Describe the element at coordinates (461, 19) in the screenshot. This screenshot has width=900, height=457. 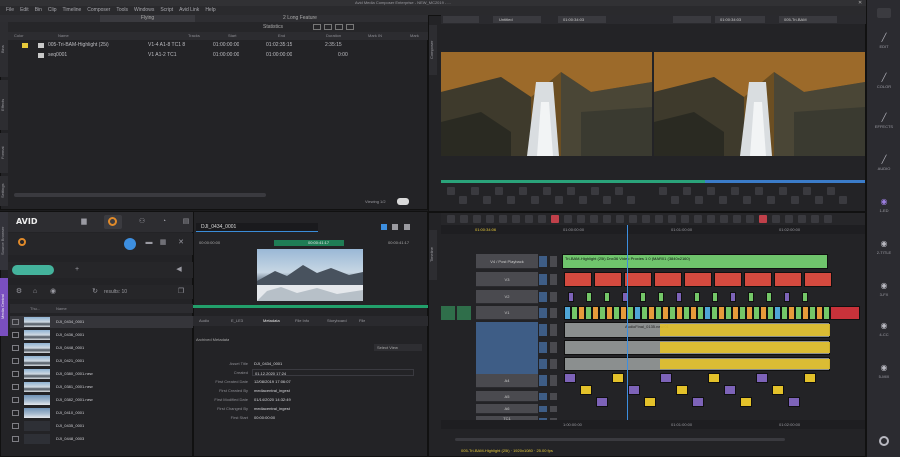
I see `source-info-box` at that location.